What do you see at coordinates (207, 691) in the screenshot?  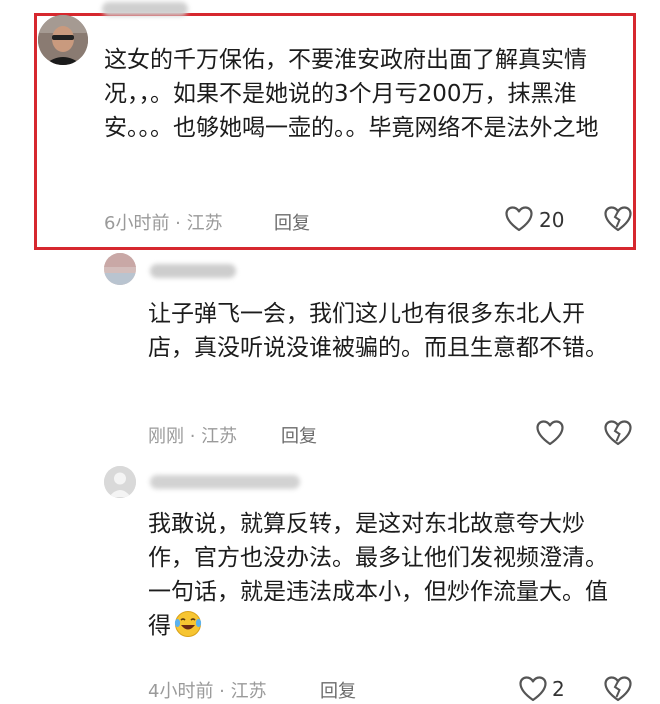 I see `comment-meta: 4小时前 · 江苏` at bounding box center [207, 691].